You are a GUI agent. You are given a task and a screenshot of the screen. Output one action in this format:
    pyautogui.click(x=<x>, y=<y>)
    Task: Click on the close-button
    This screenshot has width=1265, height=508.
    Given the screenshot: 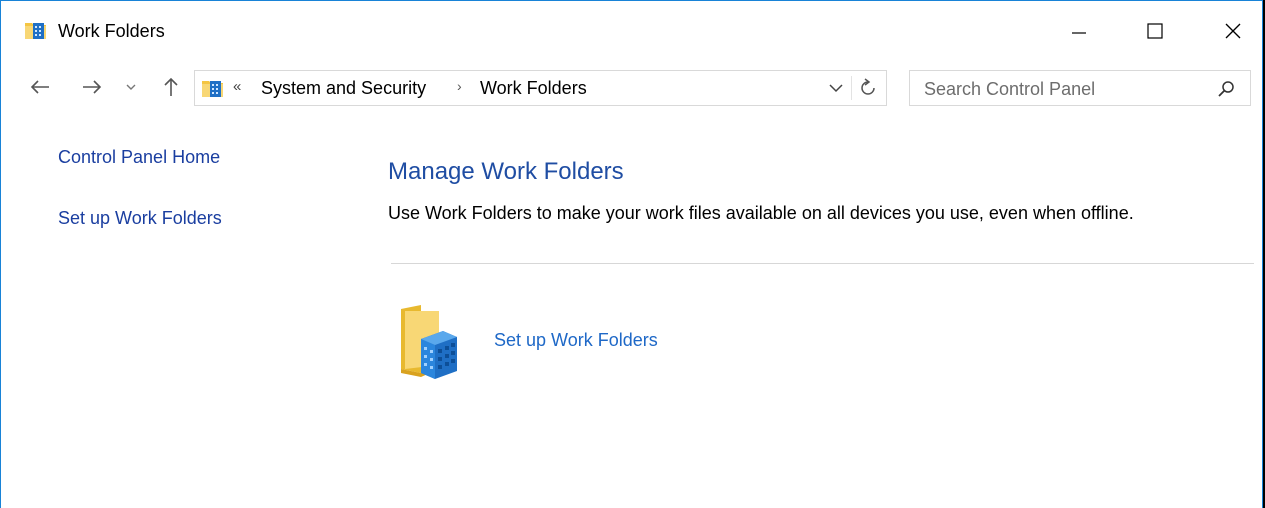 What is the action you would take?
    pyautogui.click(x=1233, y=31)
    